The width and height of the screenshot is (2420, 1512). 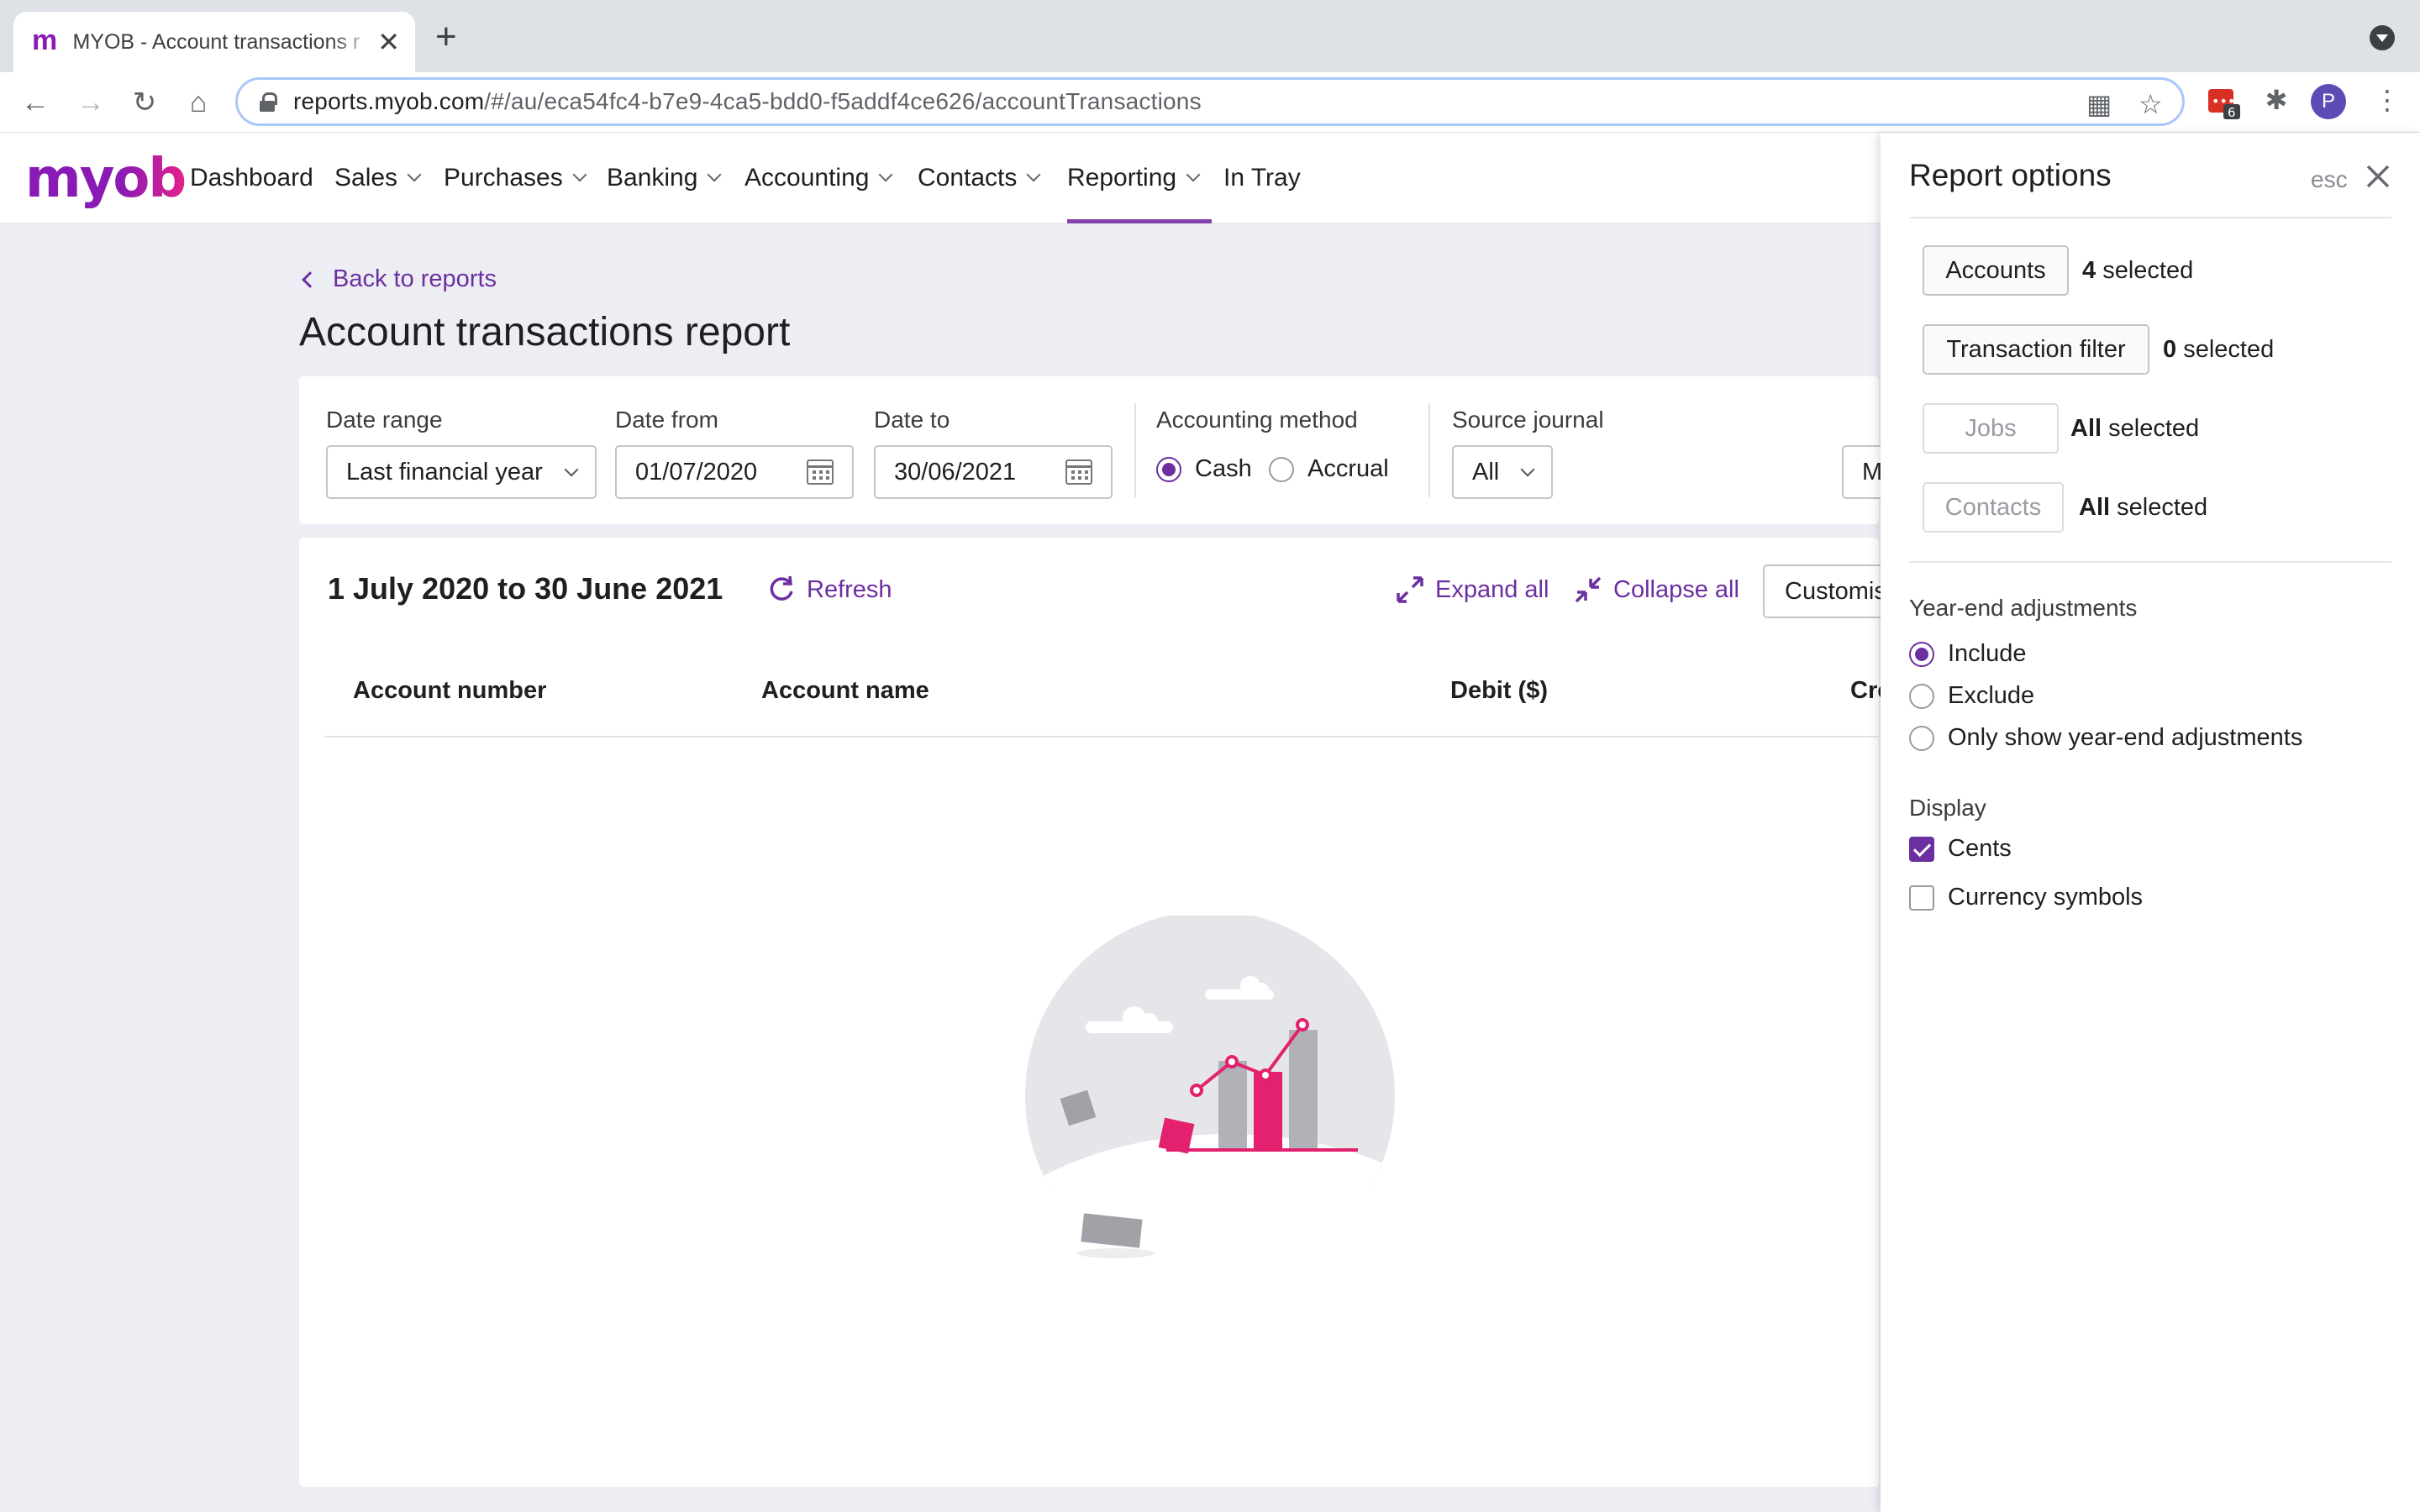 I want to click on customise-button: Customise, so click(x=1830, y=591).